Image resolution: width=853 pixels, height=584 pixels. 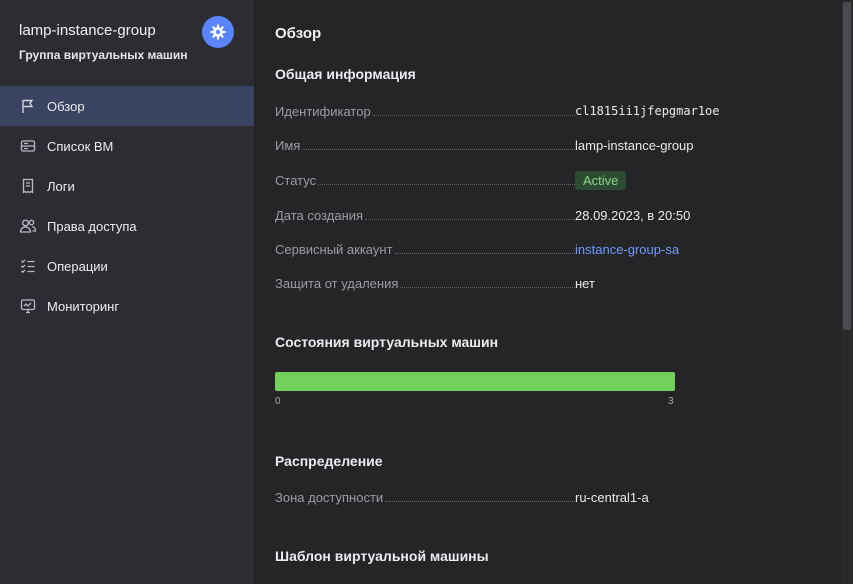 What do you see at coordinates (296, 180) in the screenshot?
I see `row-label: Статус` at bounding box center [296, 180].